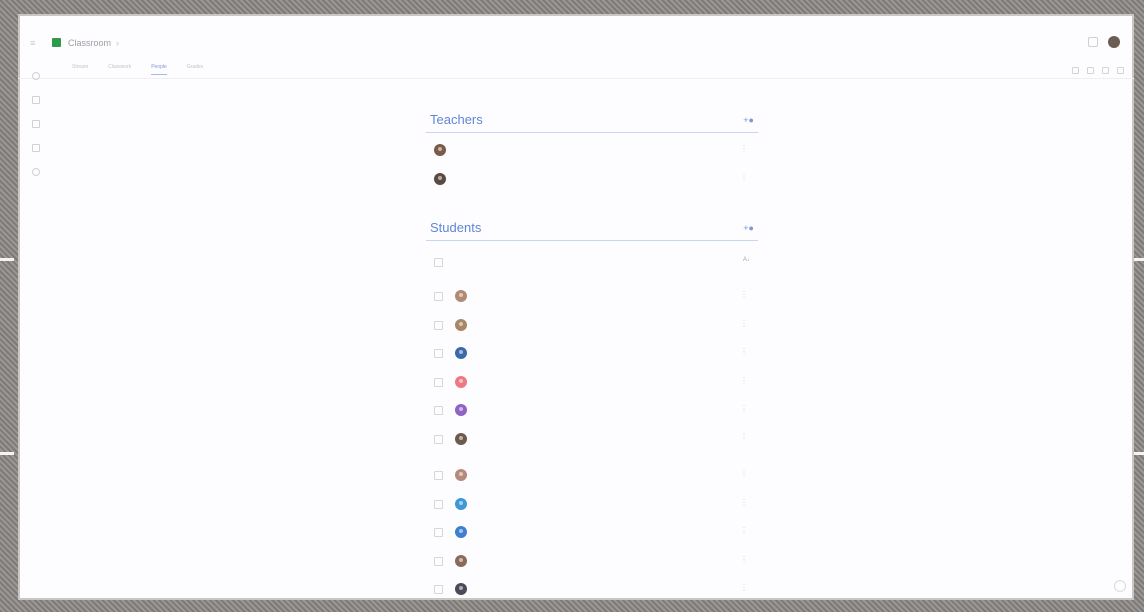 This screenshot has height=612, width=1144. I want to click on archive-icon, so click(36, 148).